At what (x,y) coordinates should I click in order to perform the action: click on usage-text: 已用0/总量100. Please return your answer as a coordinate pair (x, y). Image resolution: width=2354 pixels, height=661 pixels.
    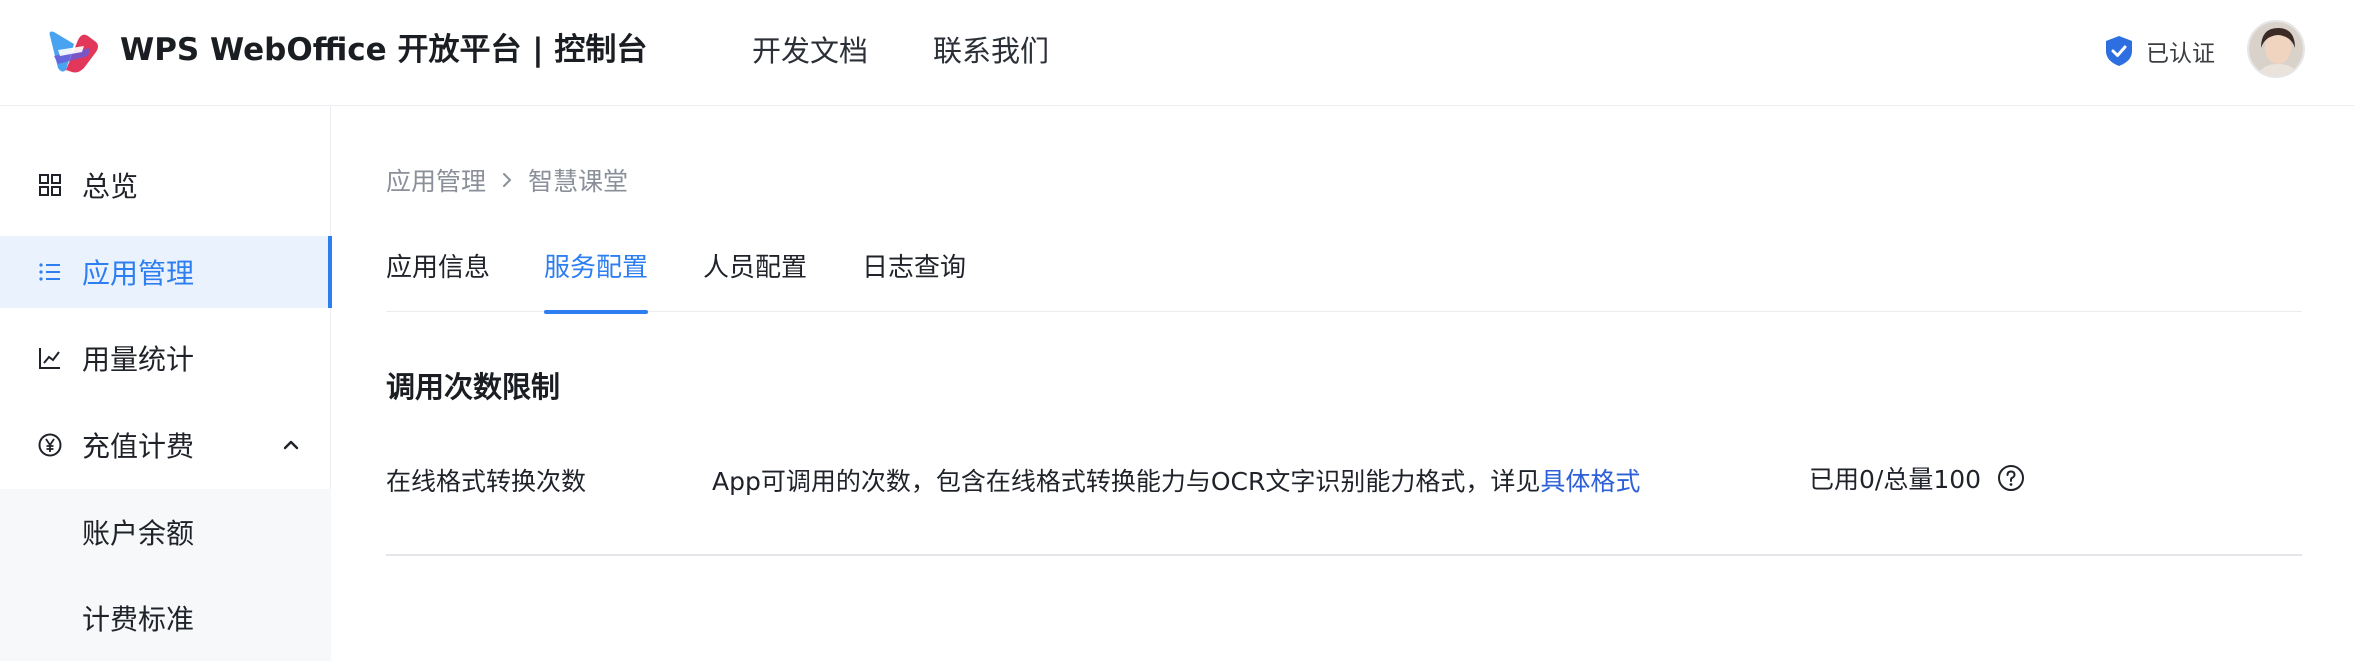
    Looking at the image, I should click on (1895, 479).